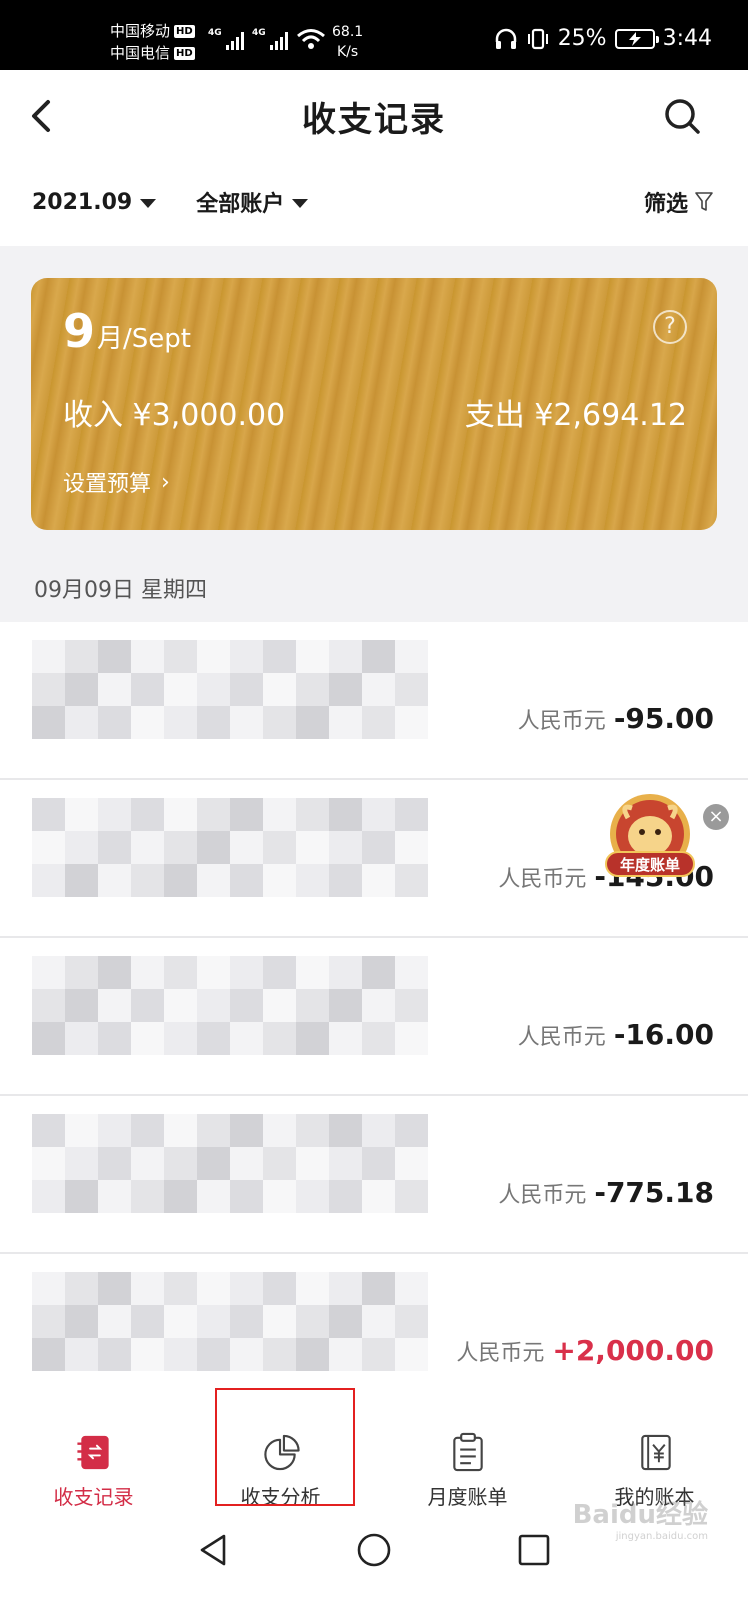 The width and height of the screenshot is (748, 1600). What do you see at coordinates (648, 836) in the screenshot?
I see `annual-bill-badge: 年度账单` at bounding box center [648, 836].